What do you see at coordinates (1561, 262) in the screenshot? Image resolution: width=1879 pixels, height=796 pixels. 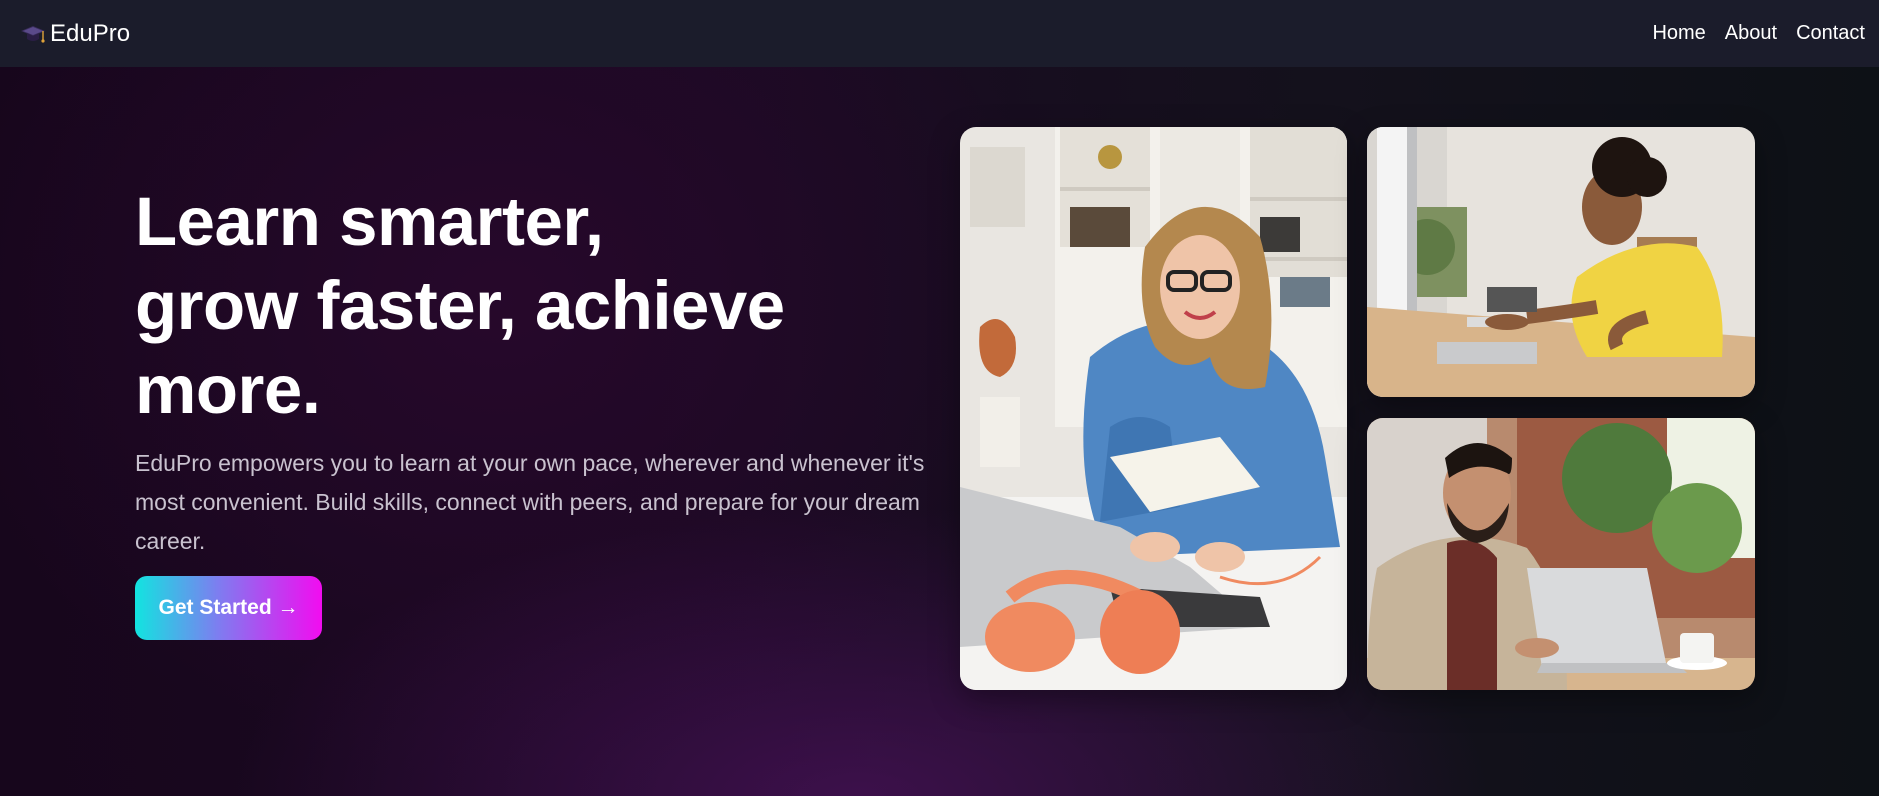 I see `hero-image-student-desk` at bounding box center [1561, 262].